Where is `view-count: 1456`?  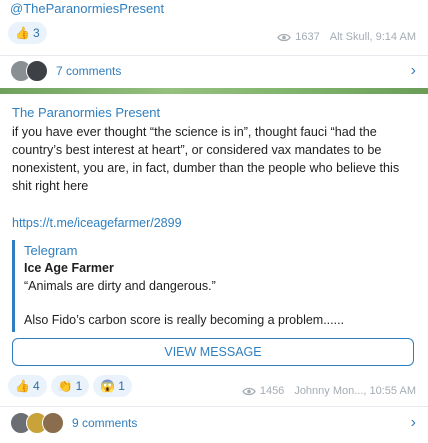
view-count: 1456 is located at coordinates (272, 391).